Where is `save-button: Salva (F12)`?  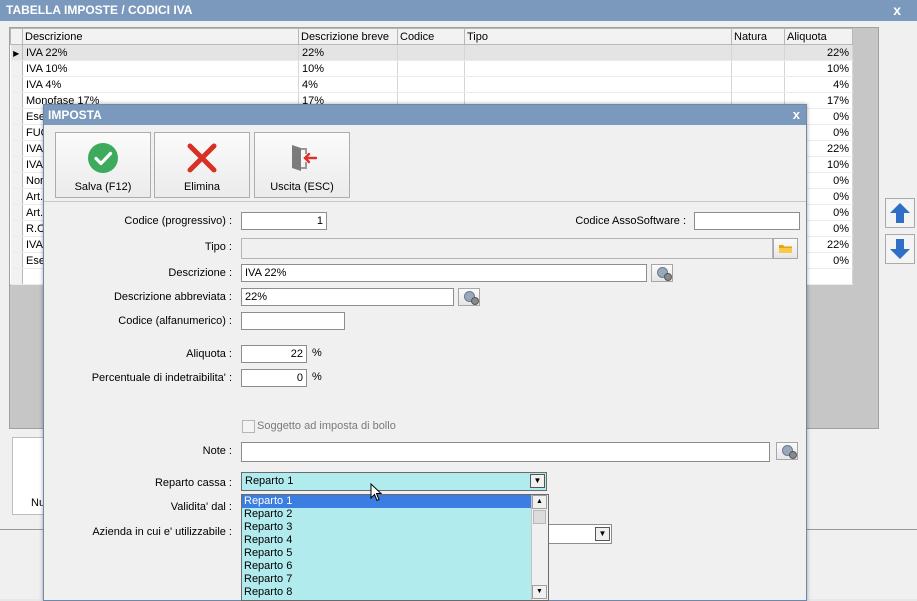
save-button: Salva (F12) is located at coordinates (103, 165).